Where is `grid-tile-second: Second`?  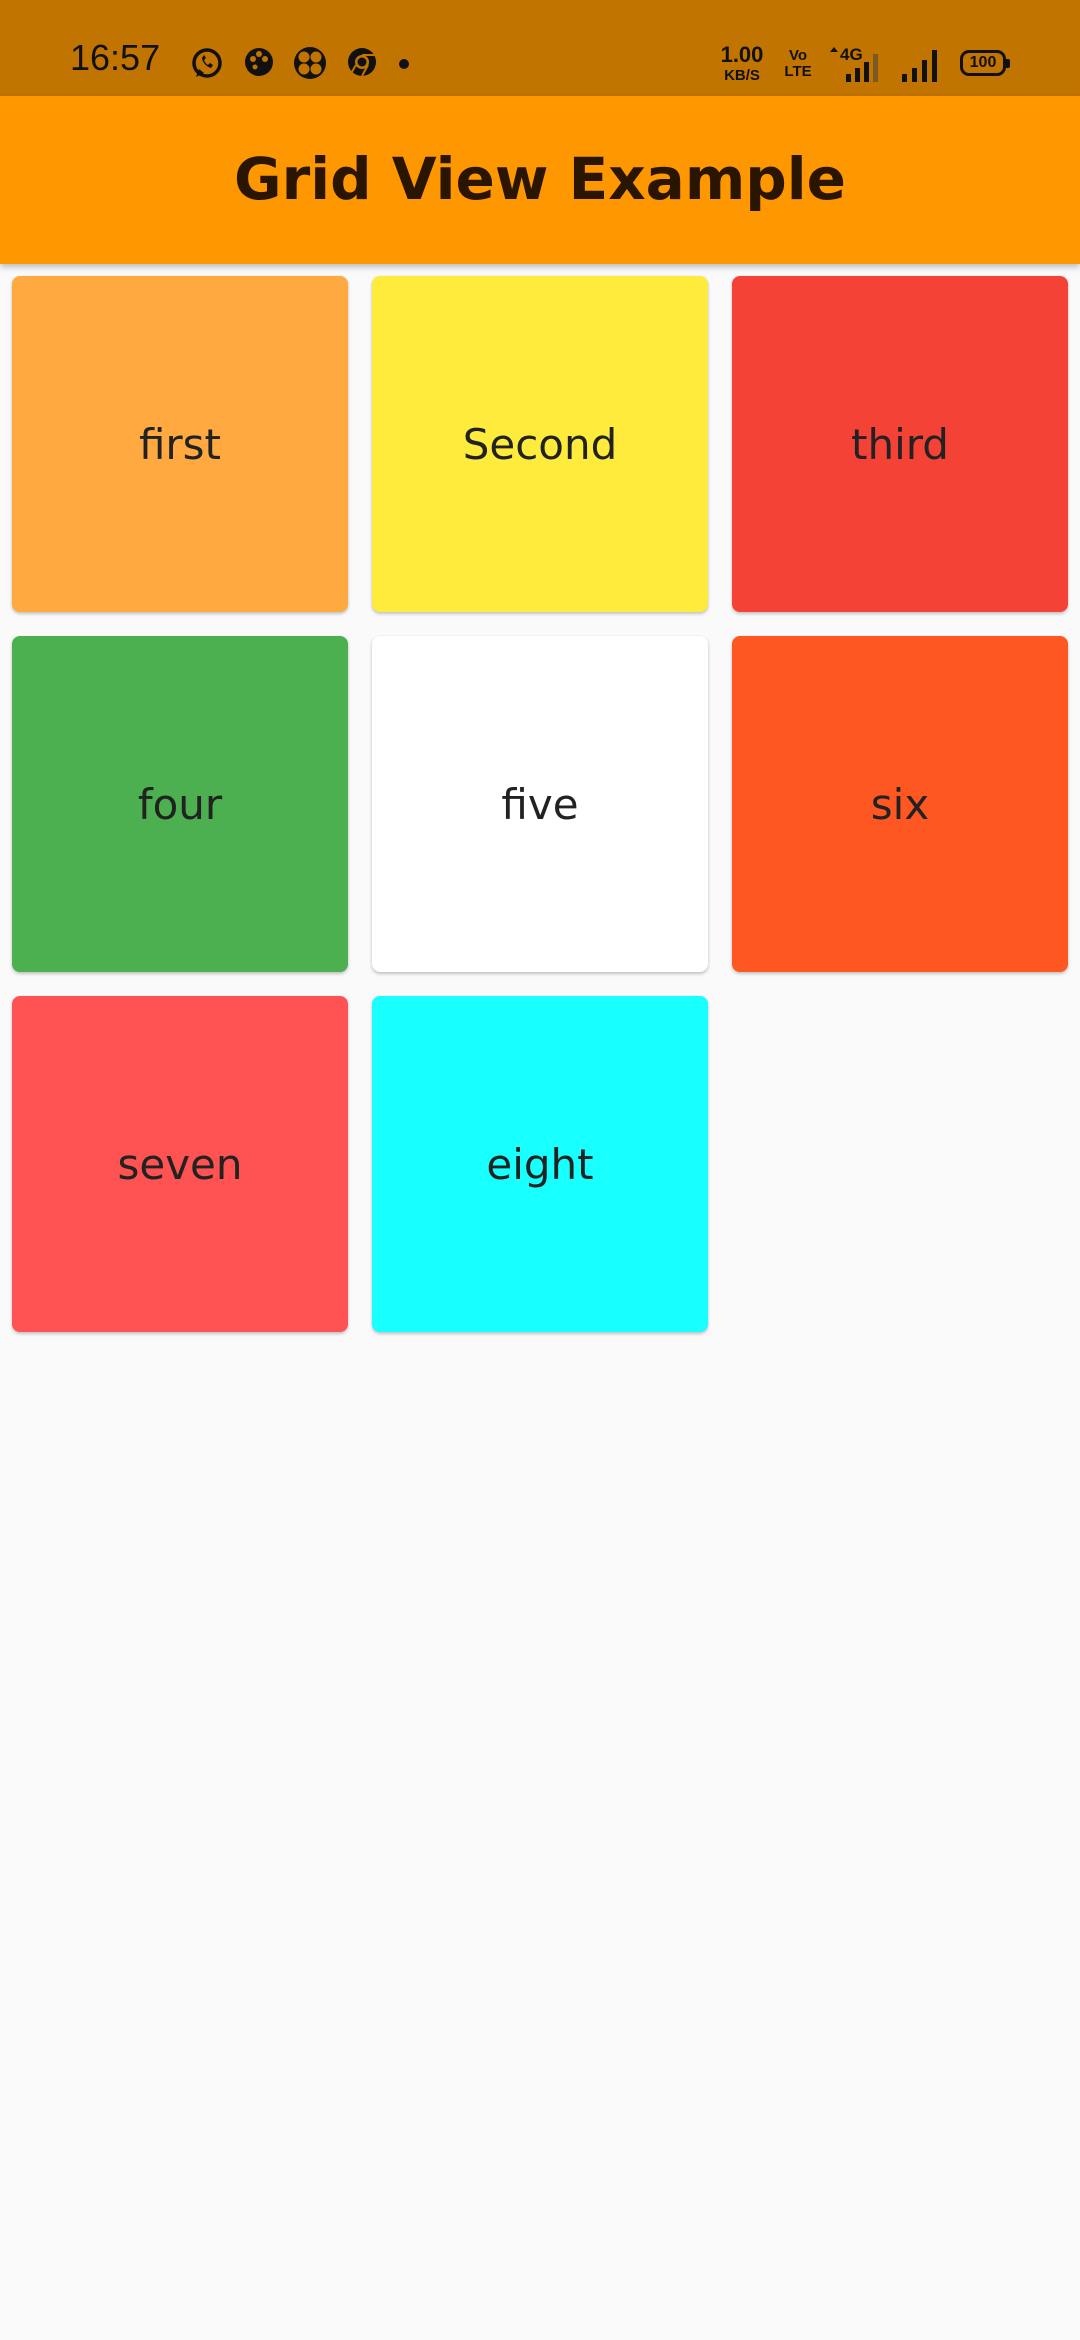 grid-tile-second: Second is located at coordinates (540, 444).